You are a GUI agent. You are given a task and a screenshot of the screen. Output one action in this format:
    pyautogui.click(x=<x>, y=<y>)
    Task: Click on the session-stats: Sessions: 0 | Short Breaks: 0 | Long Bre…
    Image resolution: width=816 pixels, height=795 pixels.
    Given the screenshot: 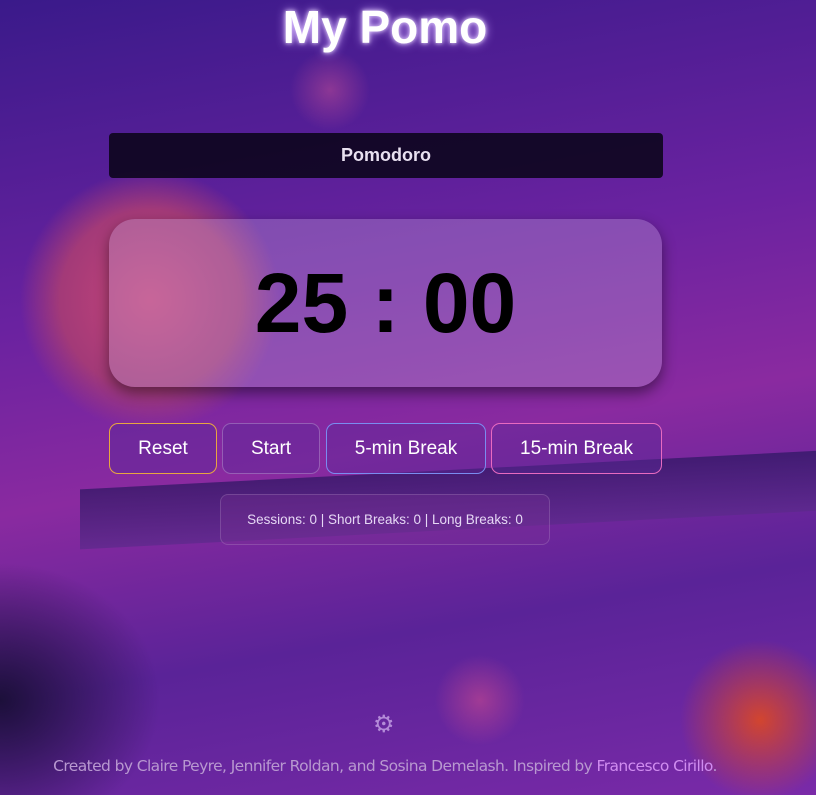 What is the action you would take?
    pyautogui.click(x=385, y=519)
    